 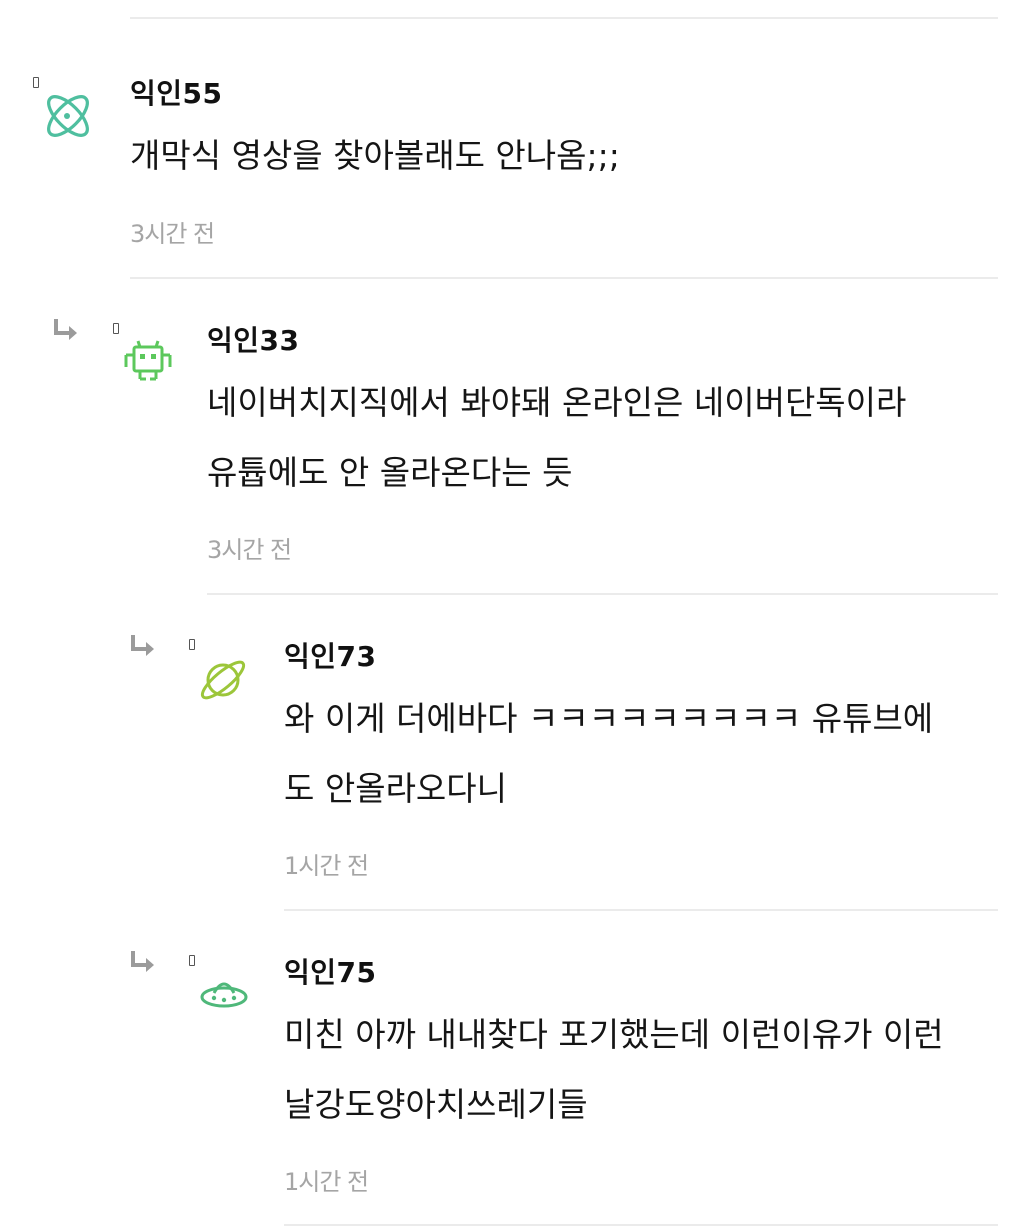 What do you see at coordinates (68, 116) in the screenshot?
I see `atom-icon` at bounding box center [68, 116].